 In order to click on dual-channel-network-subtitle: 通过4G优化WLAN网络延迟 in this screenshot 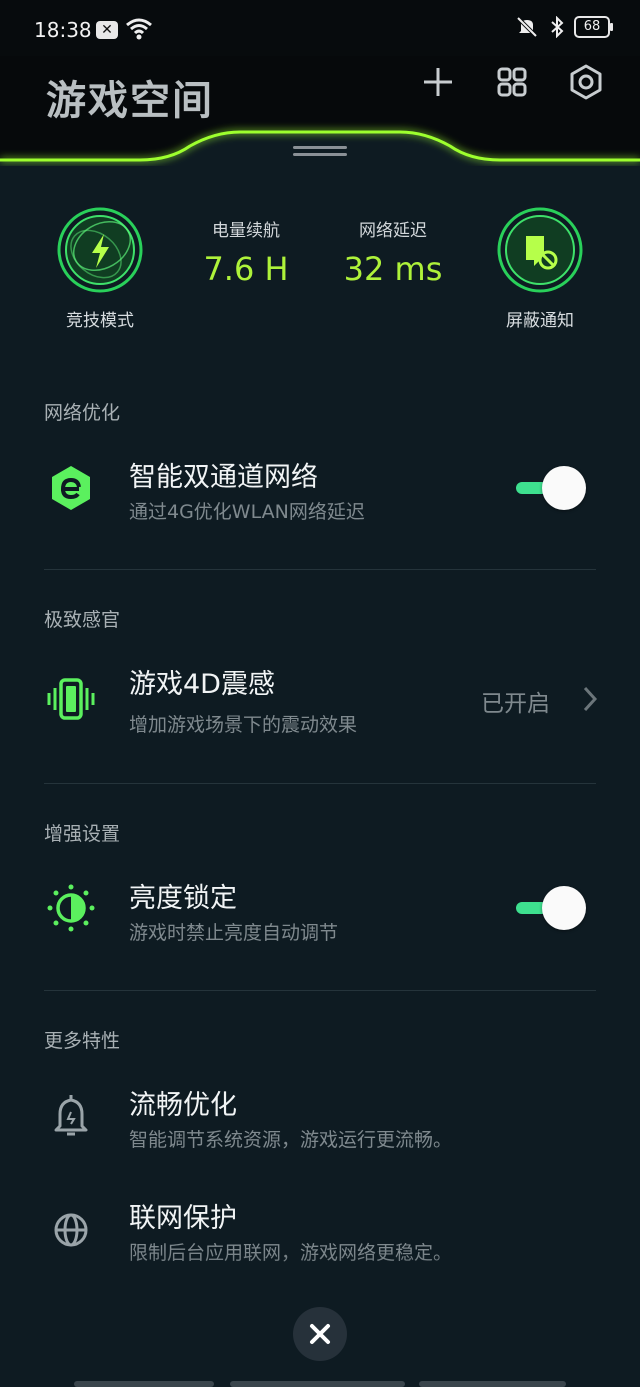, I will do `click(247, 512)`.